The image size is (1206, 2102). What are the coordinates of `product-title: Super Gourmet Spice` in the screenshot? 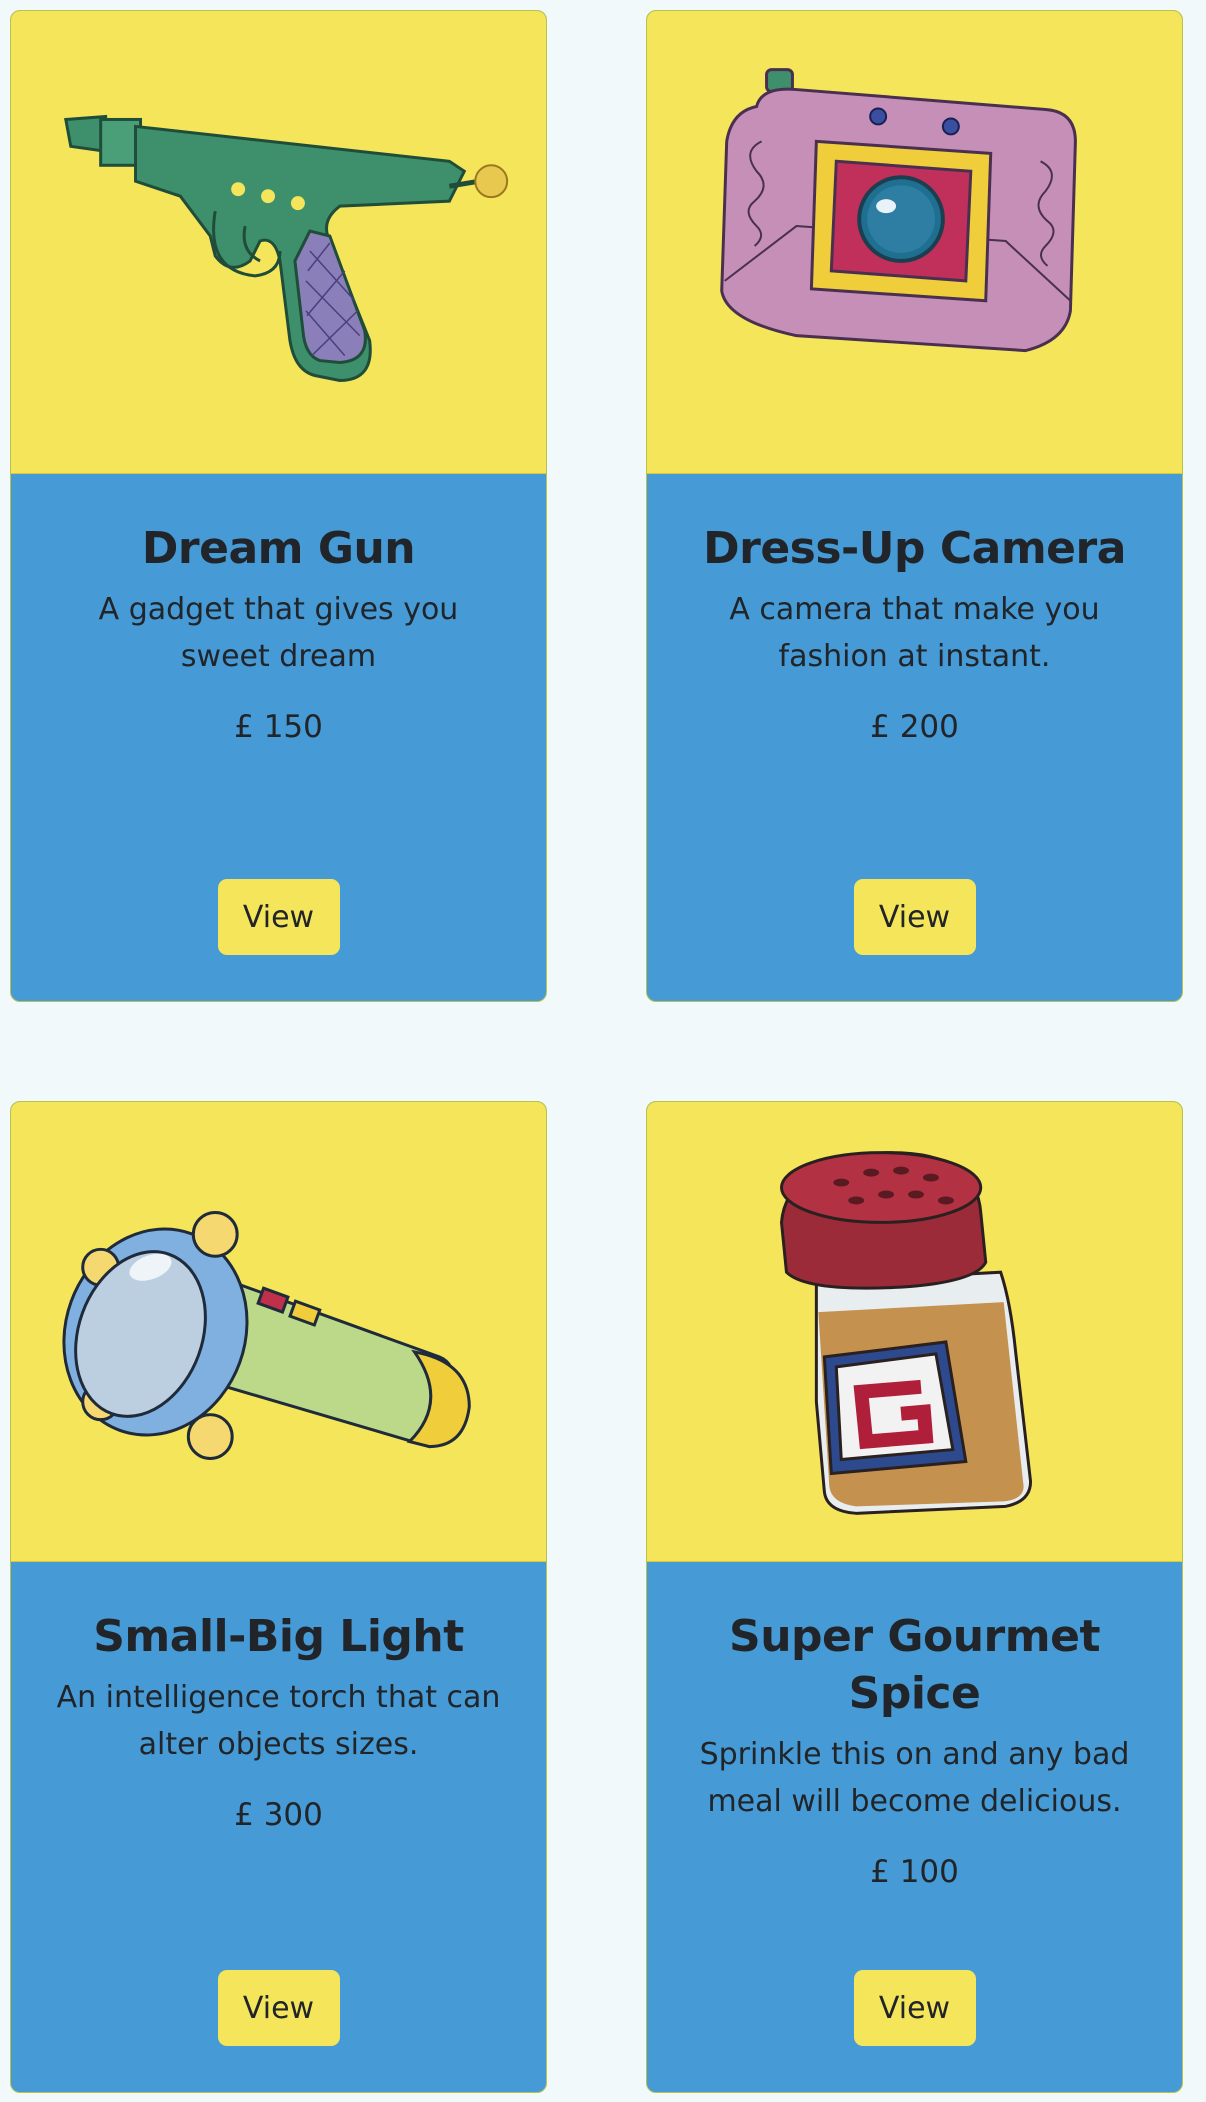 It's located at (914, 1665).